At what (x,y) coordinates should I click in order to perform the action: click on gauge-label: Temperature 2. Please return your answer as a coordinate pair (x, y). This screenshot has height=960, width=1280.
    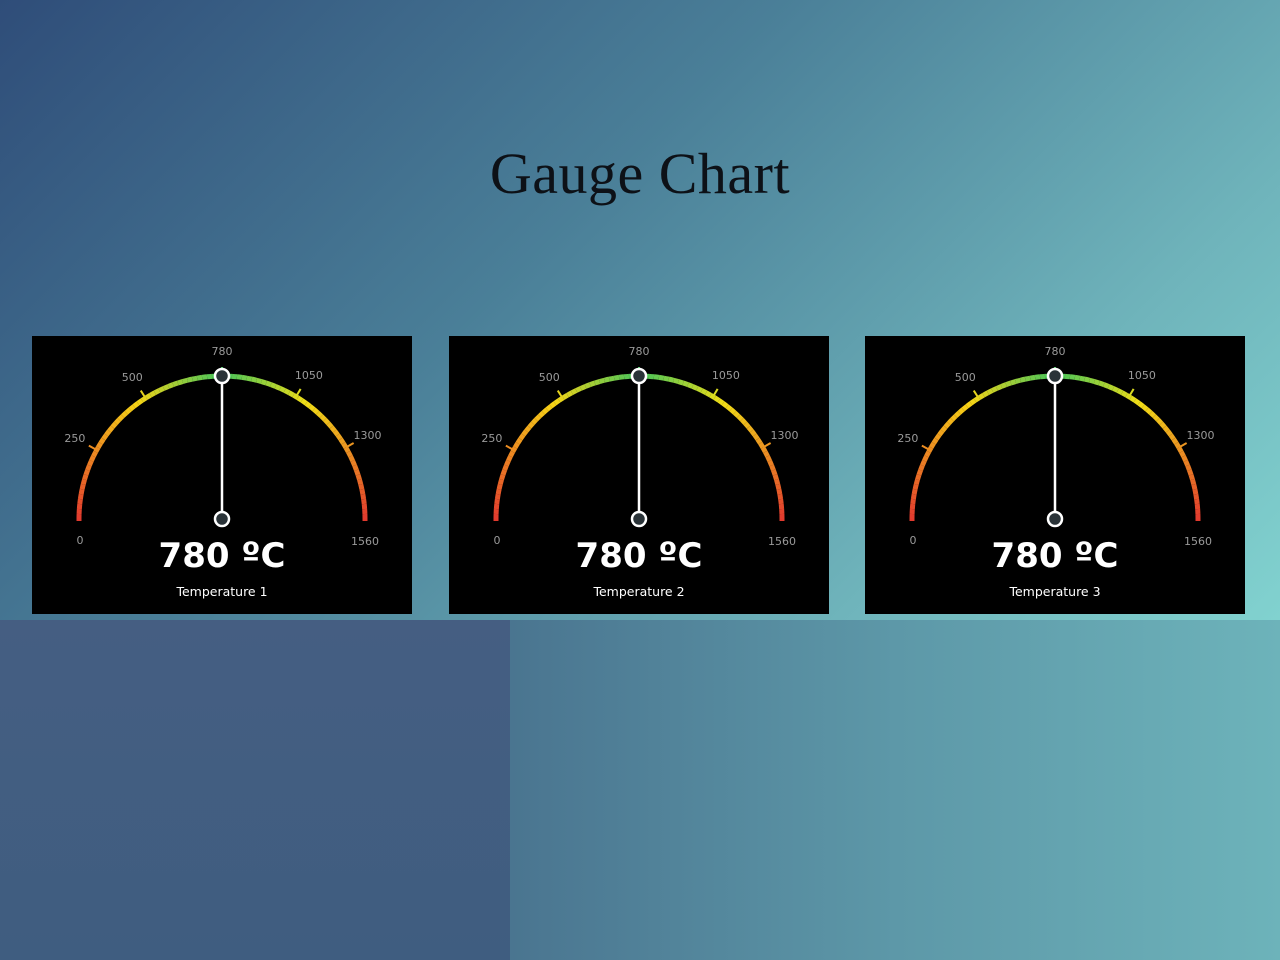
    Looking at the image, I should click on (639, 591).